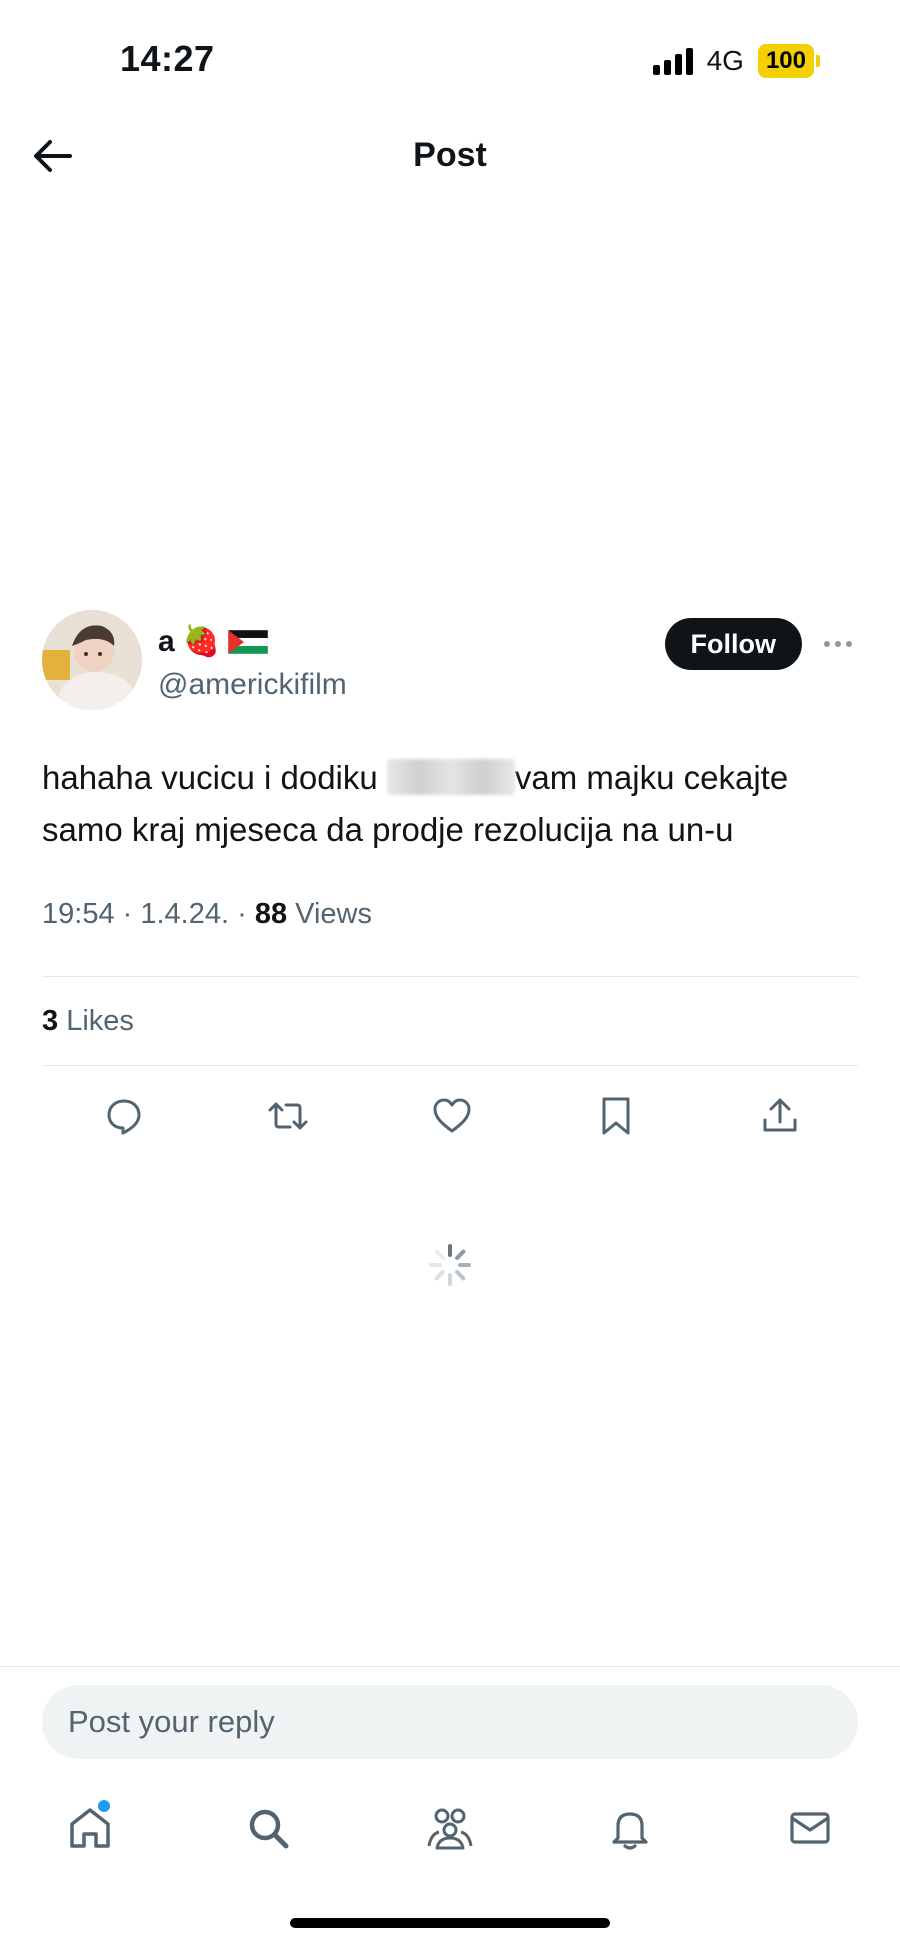 The width and height of the screenshot is (900, 1950). Describe the element at coordinates (100, 1021) in the screenshot. I see `likes-label: Likes` at that location.